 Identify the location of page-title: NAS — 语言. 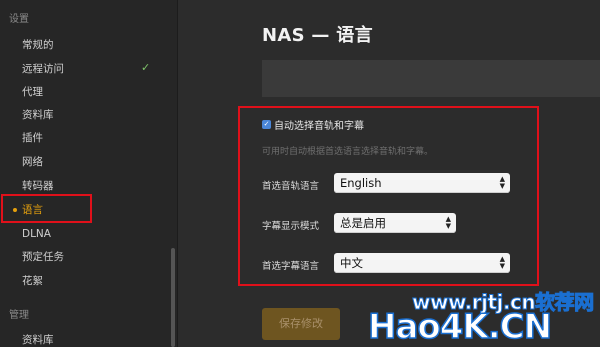
(317, 35).